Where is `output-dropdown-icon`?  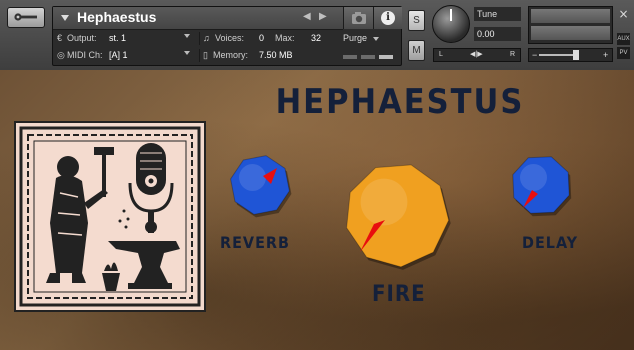 output-dropdown-icon is located at coordinates (187, 36).